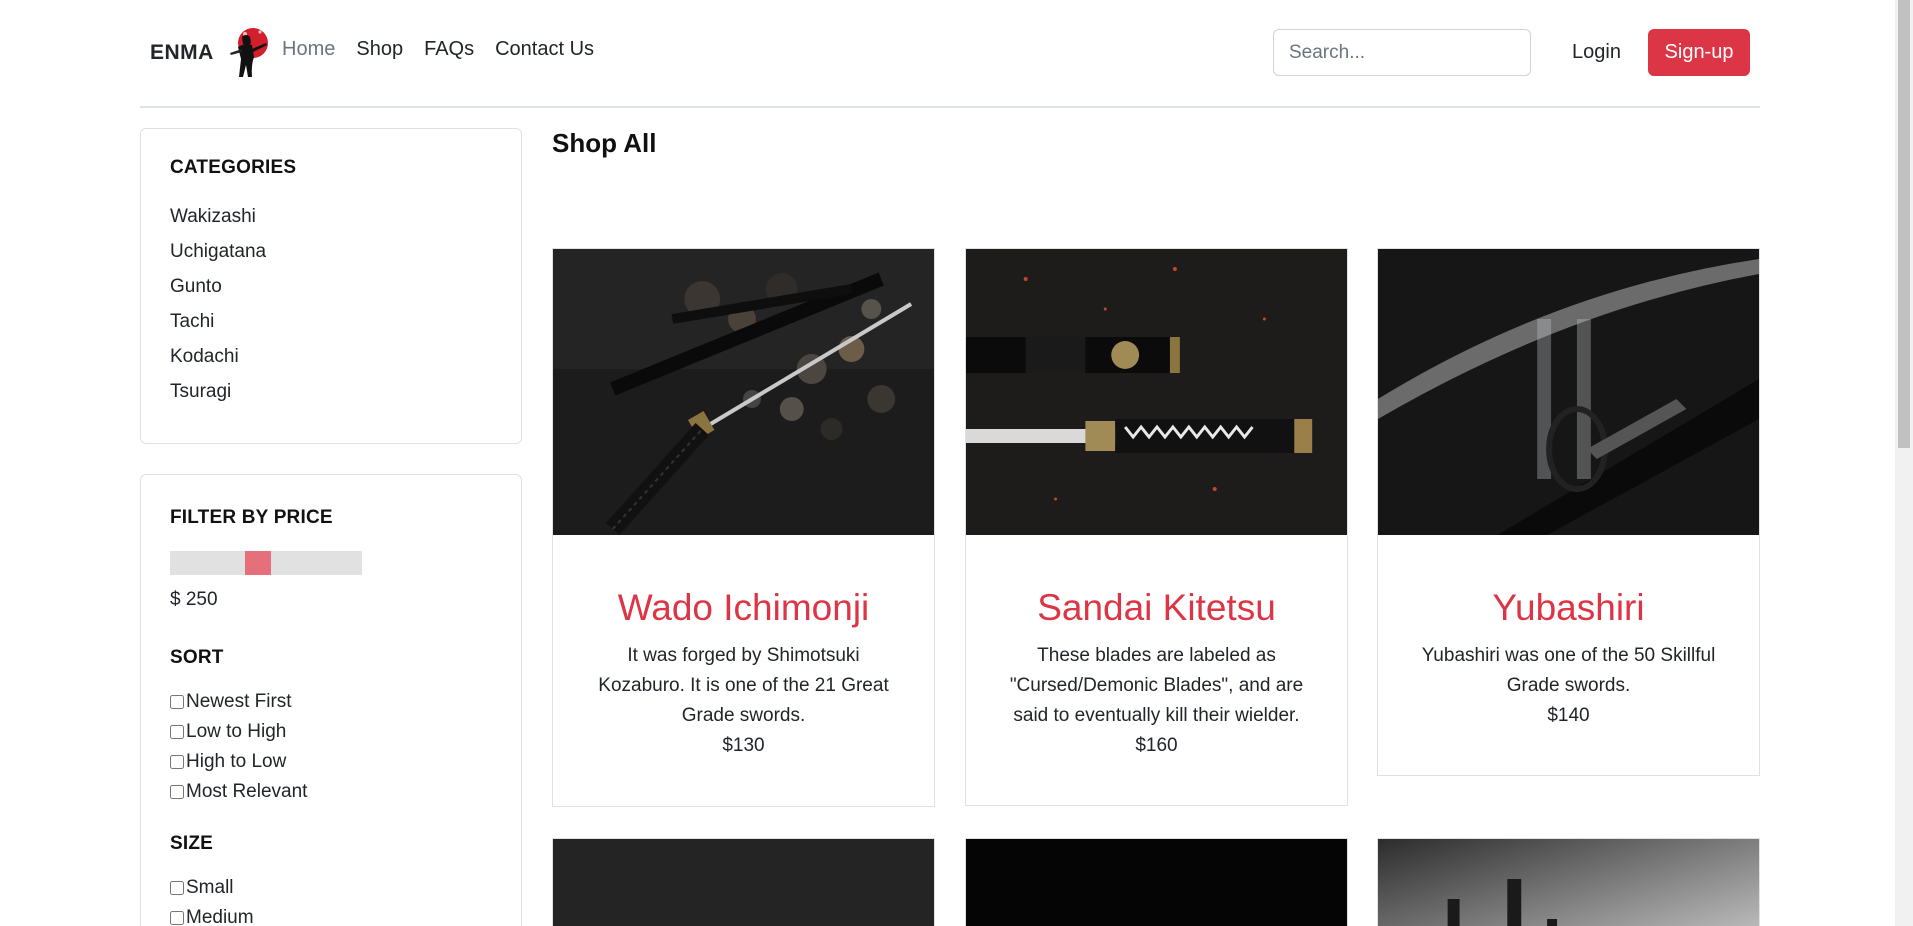 Image resolution: width=1913 pixels, height=926 pixels. What do you see at coordinates (197, 657) in the screenshot?
I see `sort-title: SORT` at bounding box center [197, 657].